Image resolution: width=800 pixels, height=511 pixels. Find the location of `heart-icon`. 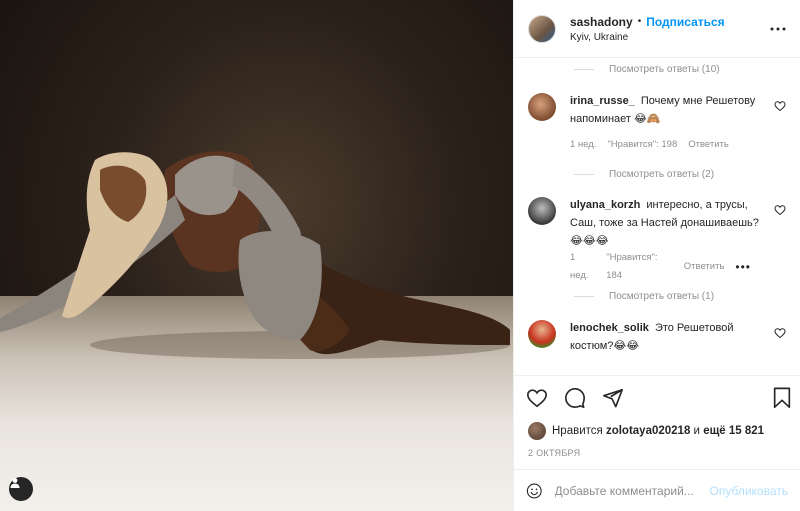

heart-icon is located at coordinates (537, 397).